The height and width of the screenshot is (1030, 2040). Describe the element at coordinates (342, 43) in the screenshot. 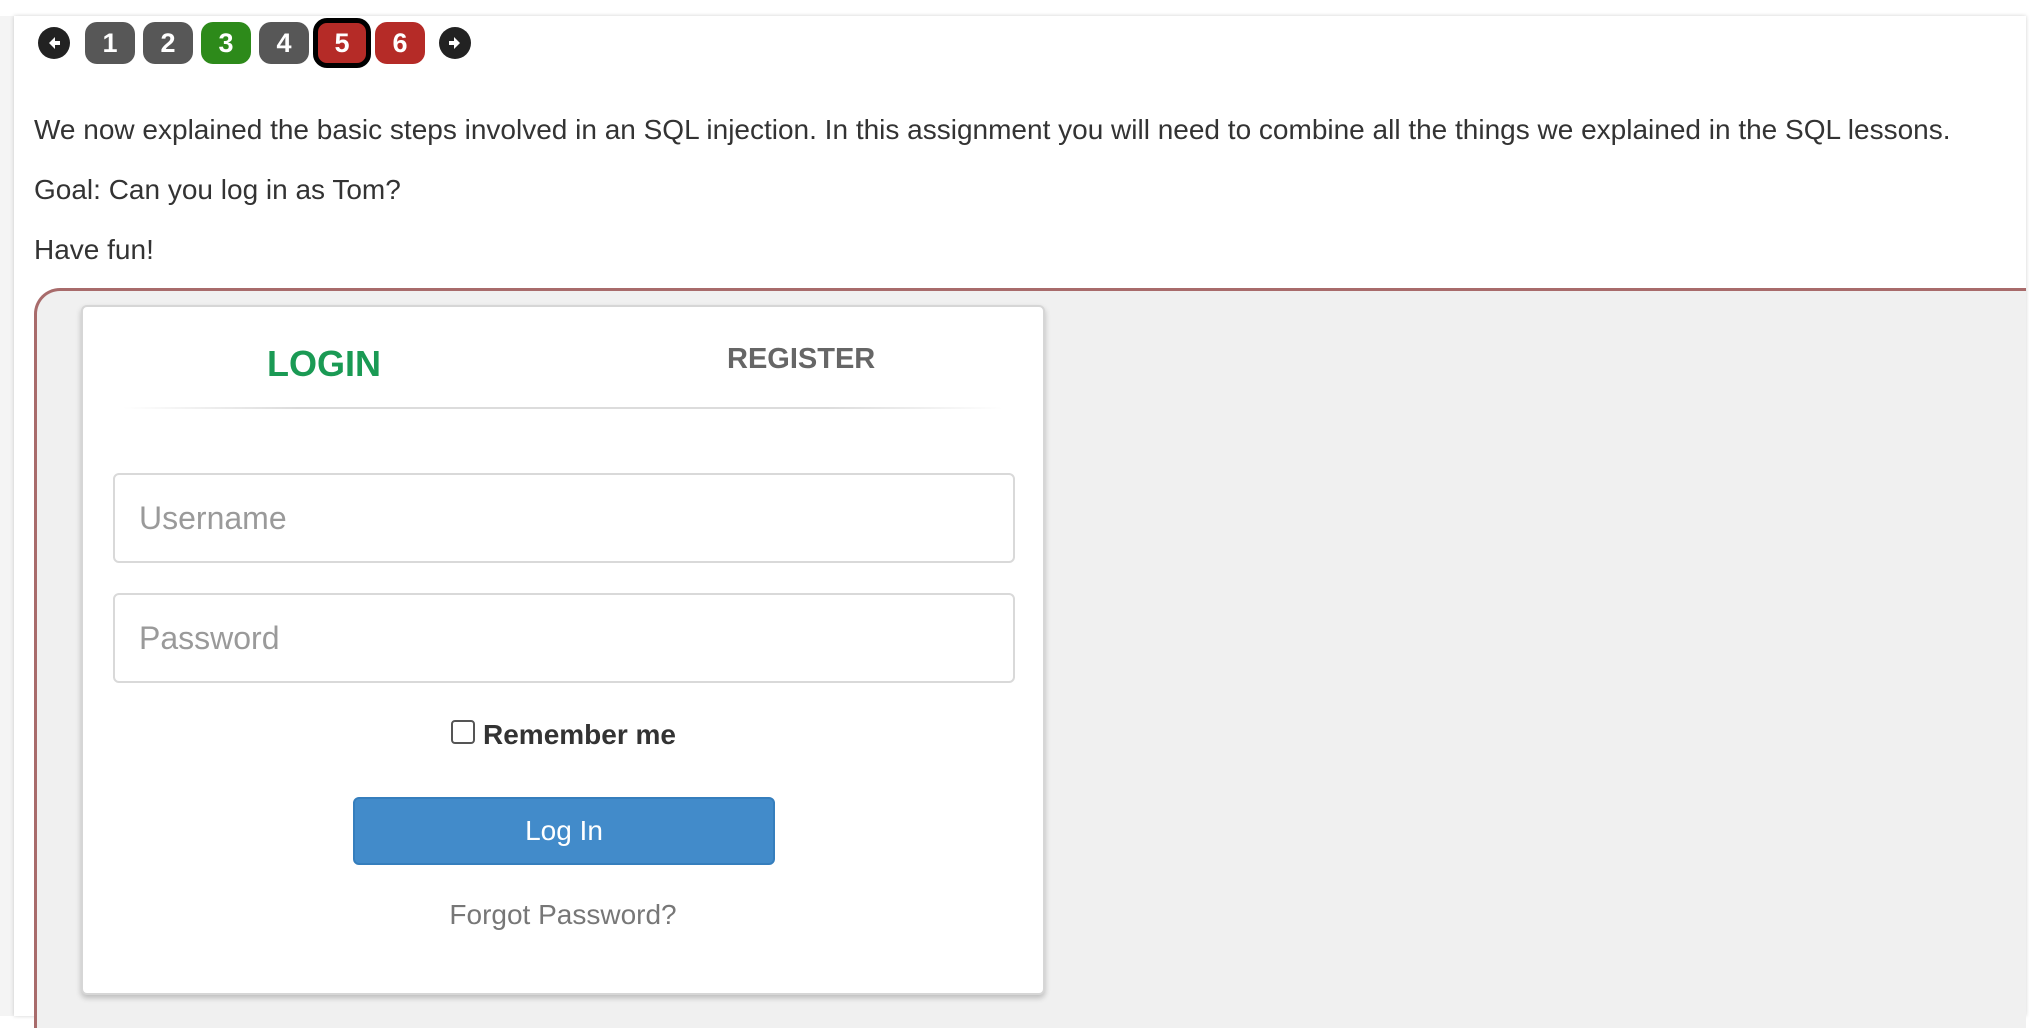

I see `page-button-5-current: 5` at that location.